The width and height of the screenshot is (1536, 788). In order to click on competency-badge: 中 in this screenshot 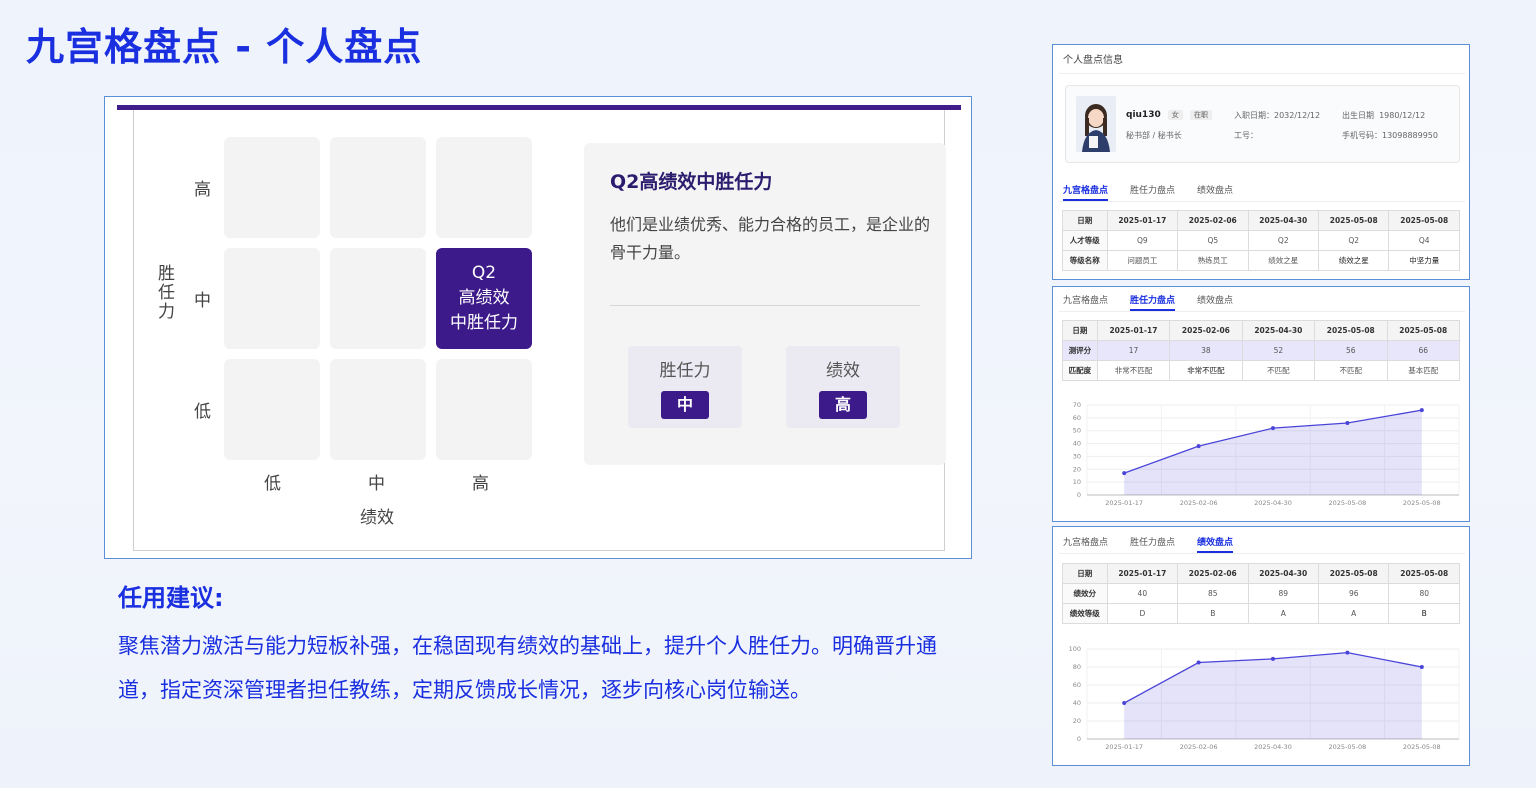, I will do `click(685, 405)`.